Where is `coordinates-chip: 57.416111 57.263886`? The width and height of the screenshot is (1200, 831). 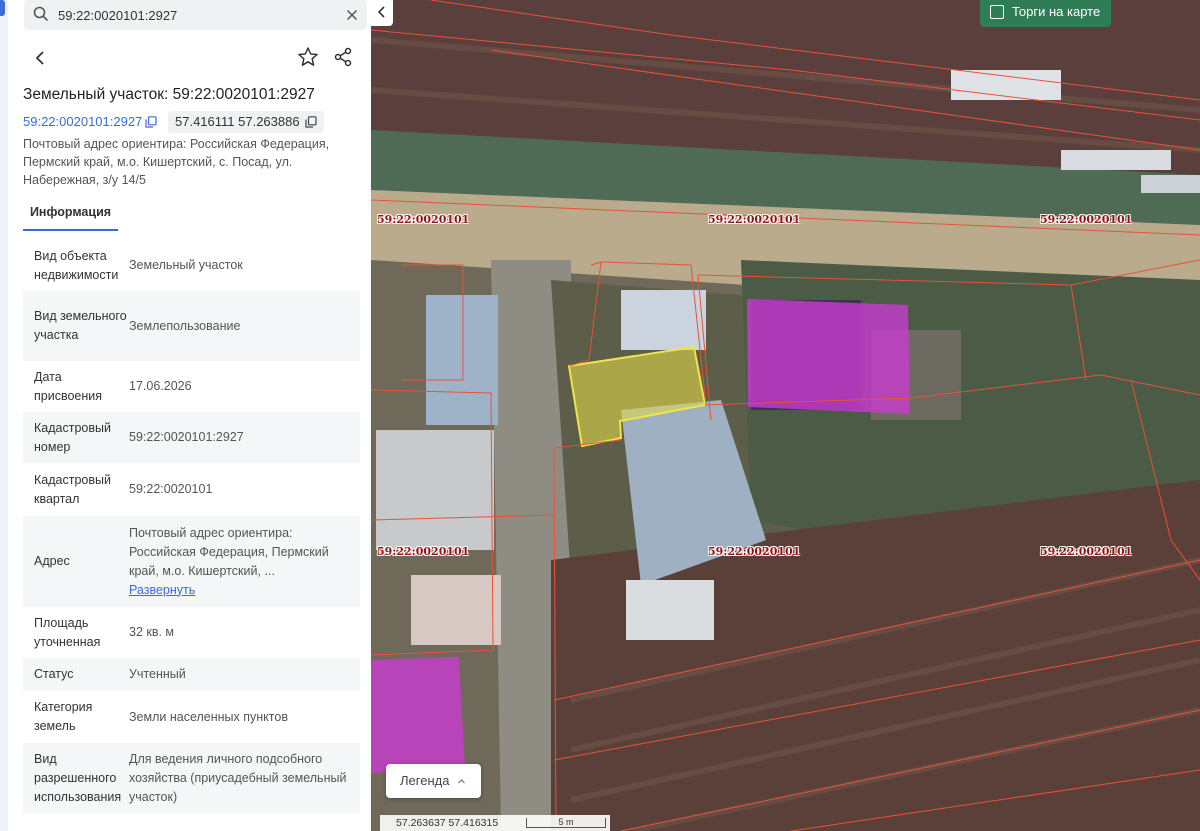
coordinates-chip: 57.416111 57.263886 is located at coordinates (246, 122).